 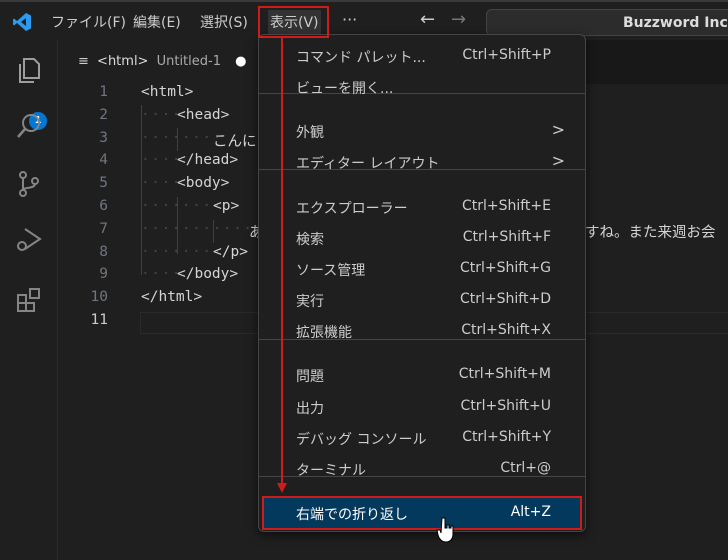 I want to click on menu-item-shortcut: Ctrl+Shift+Y, so click(x=506, y=437).